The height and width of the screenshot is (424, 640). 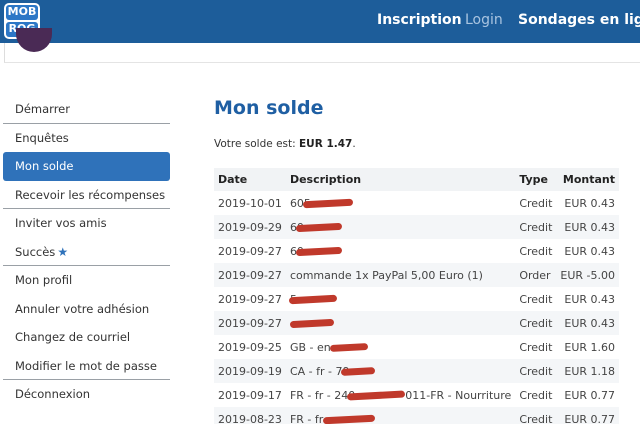 I want to click on table-row: 2019-09-19 CA - fr - 79 Credit EUR 1.18, so click(x=417, y=371).